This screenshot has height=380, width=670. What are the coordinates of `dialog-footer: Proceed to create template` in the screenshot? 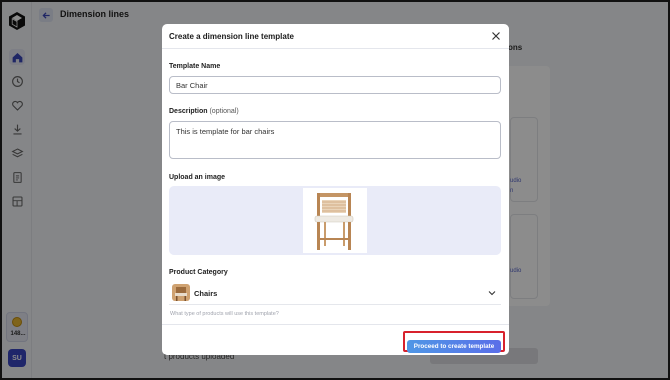 It's located at (335, 339).